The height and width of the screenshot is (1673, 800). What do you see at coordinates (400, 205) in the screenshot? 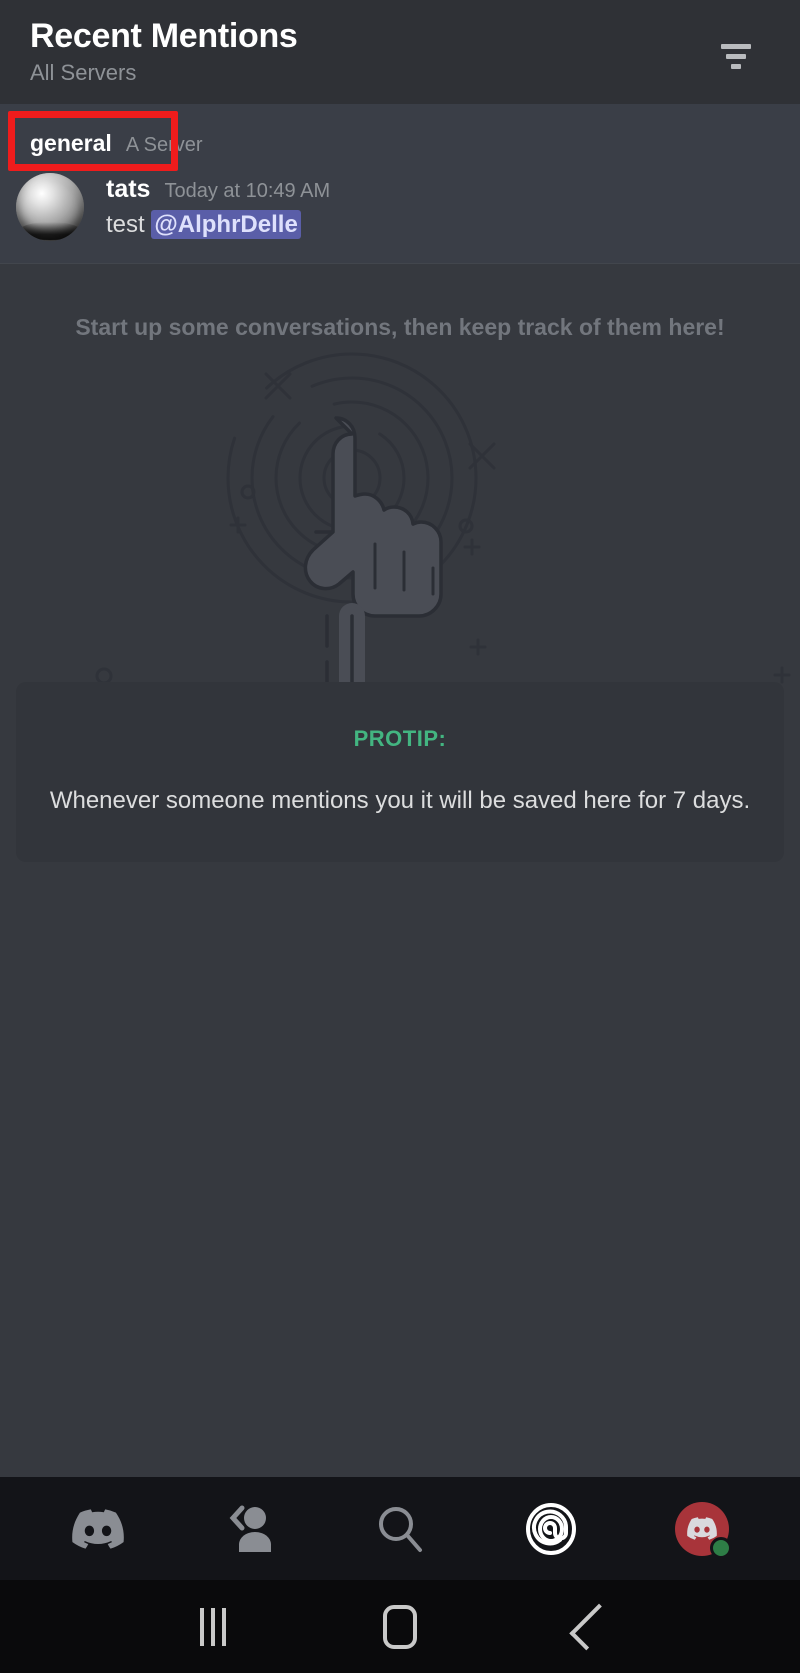
I see `mention-message-row: tats Today at 10:49 AM test @AlphrDelle` at bounding box center [400, 205].